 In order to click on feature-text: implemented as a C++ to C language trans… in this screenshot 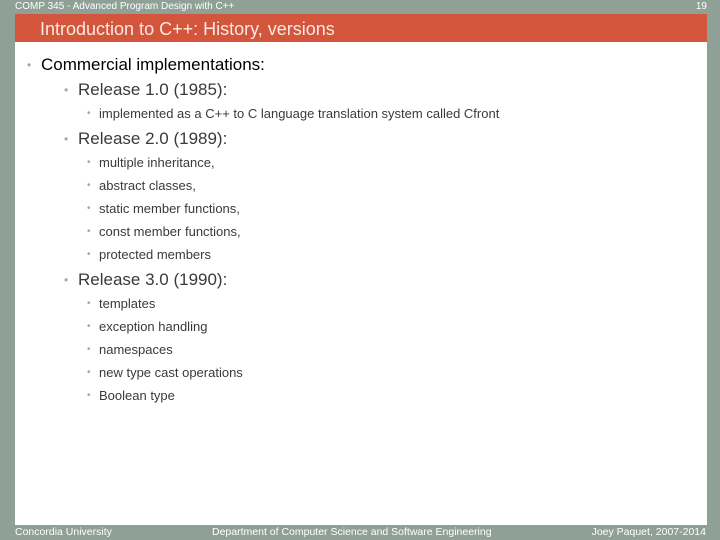, I will do `click(299, 113)`.